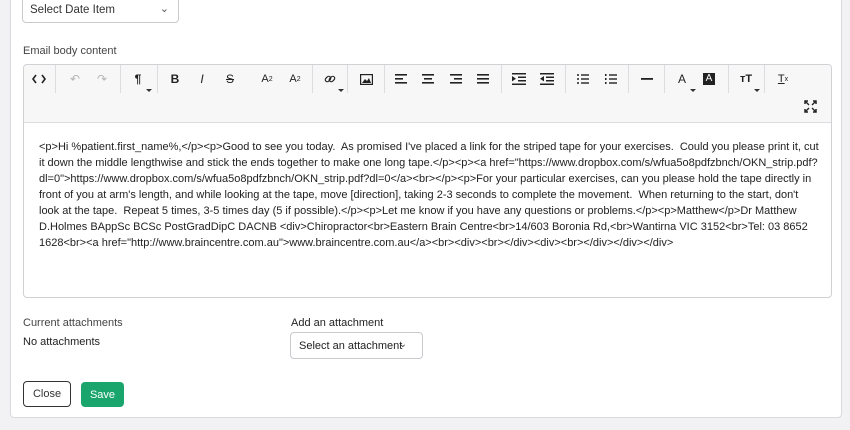 Image resolution: width=850 pixels, height=430 pixels. I want to click on redo-icon: ↷, so click(102, 79).